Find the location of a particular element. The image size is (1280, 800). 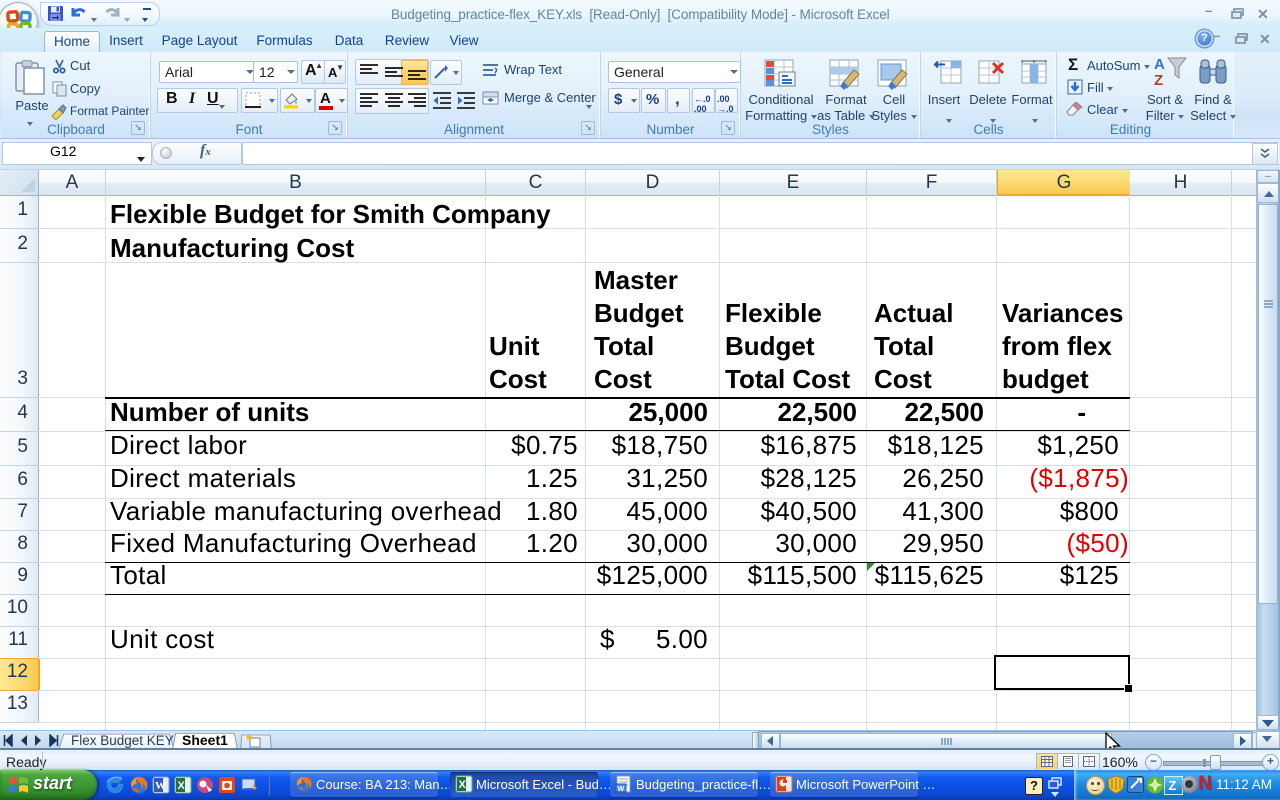

svg-text: A is located at coordinates (1159, 64).